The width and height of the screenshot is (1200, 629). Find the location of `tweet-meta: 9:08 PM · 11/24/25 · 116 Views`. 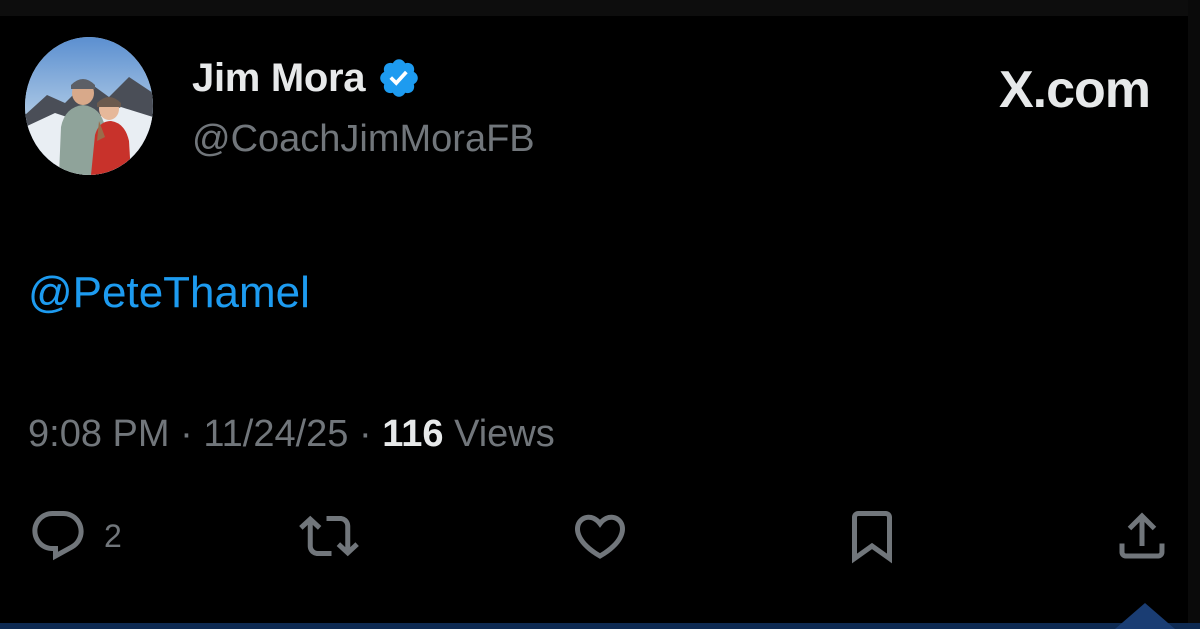

tweet-meta: 9:08 PM · 11/24/25 · 116 Views is located at coordinates (291, 434).